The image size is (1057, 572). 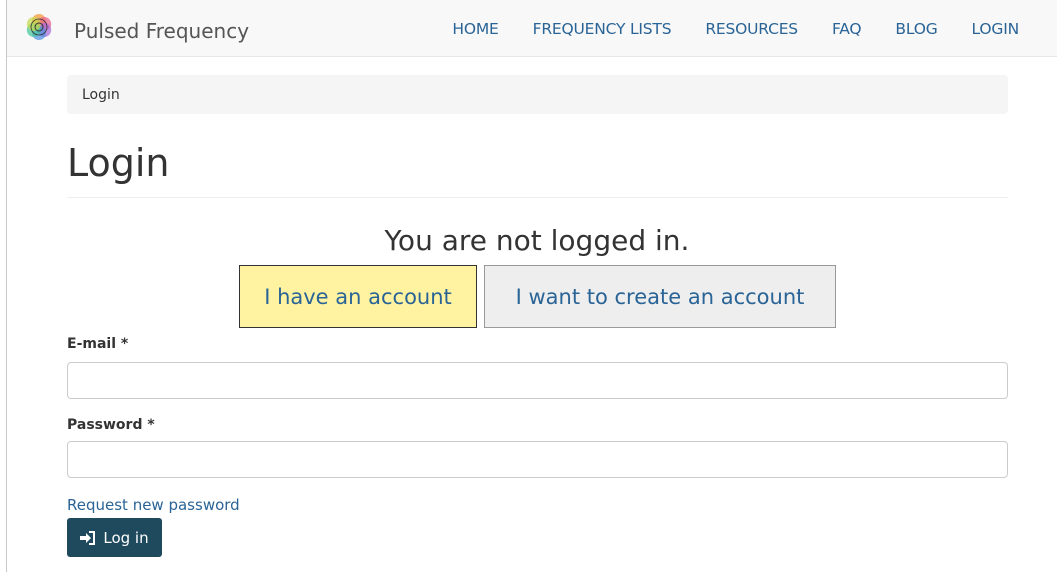 I want to click on have-account-button: I have an account, so click(x=358, y=296).